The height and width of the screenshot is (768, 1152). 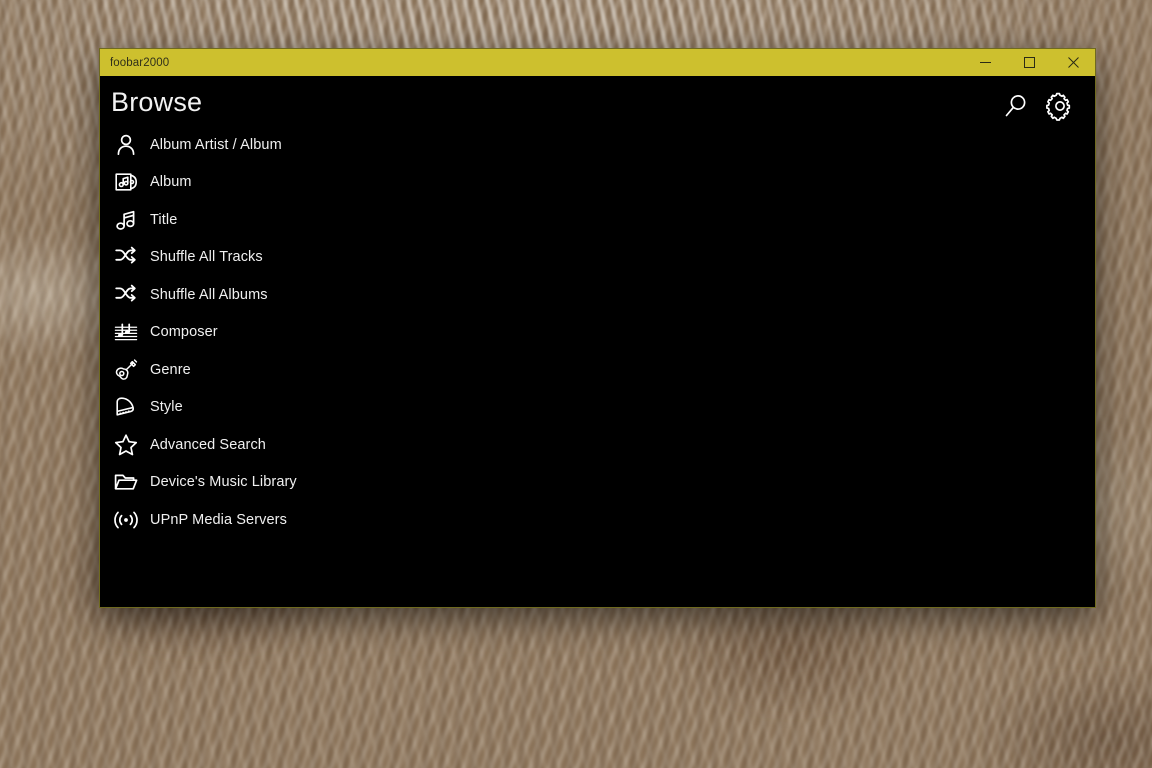 What do you see at coordinates (597, 445) in the screenshot?
I see `browse-item-advanced-search: Advanced Search` at bounding box center [597, 445].